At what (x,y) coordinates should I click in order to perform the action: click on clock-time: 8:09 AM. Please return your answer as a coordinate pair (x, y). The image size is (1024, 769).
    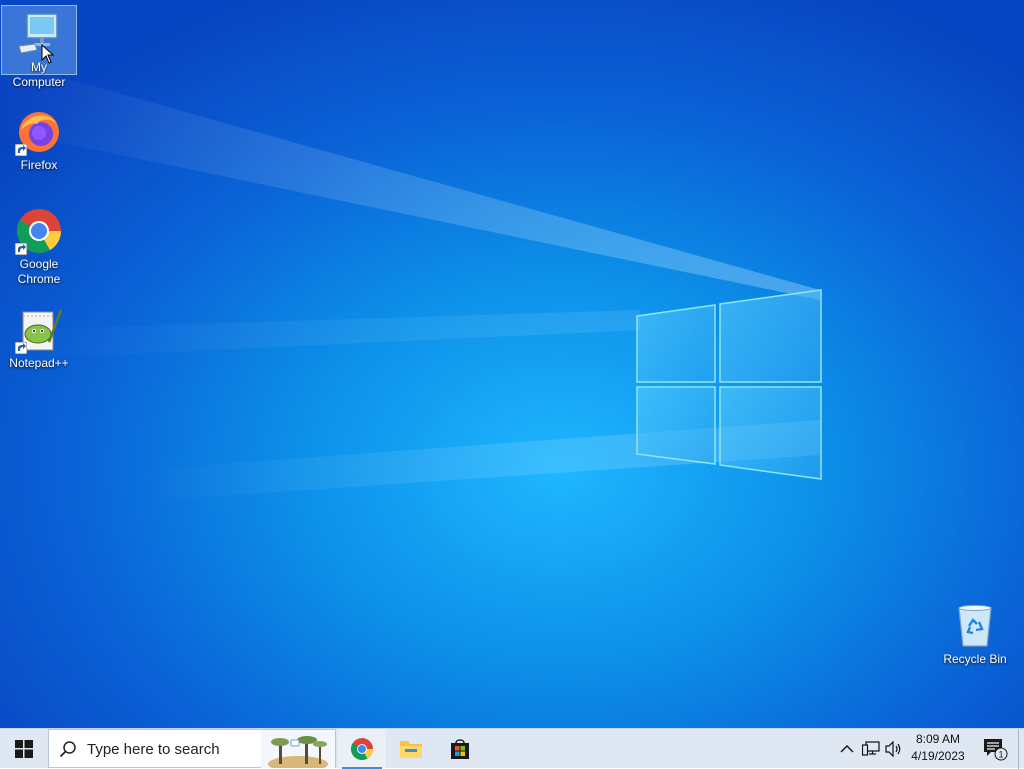
    Looking at the image, I should click on (938, 739).